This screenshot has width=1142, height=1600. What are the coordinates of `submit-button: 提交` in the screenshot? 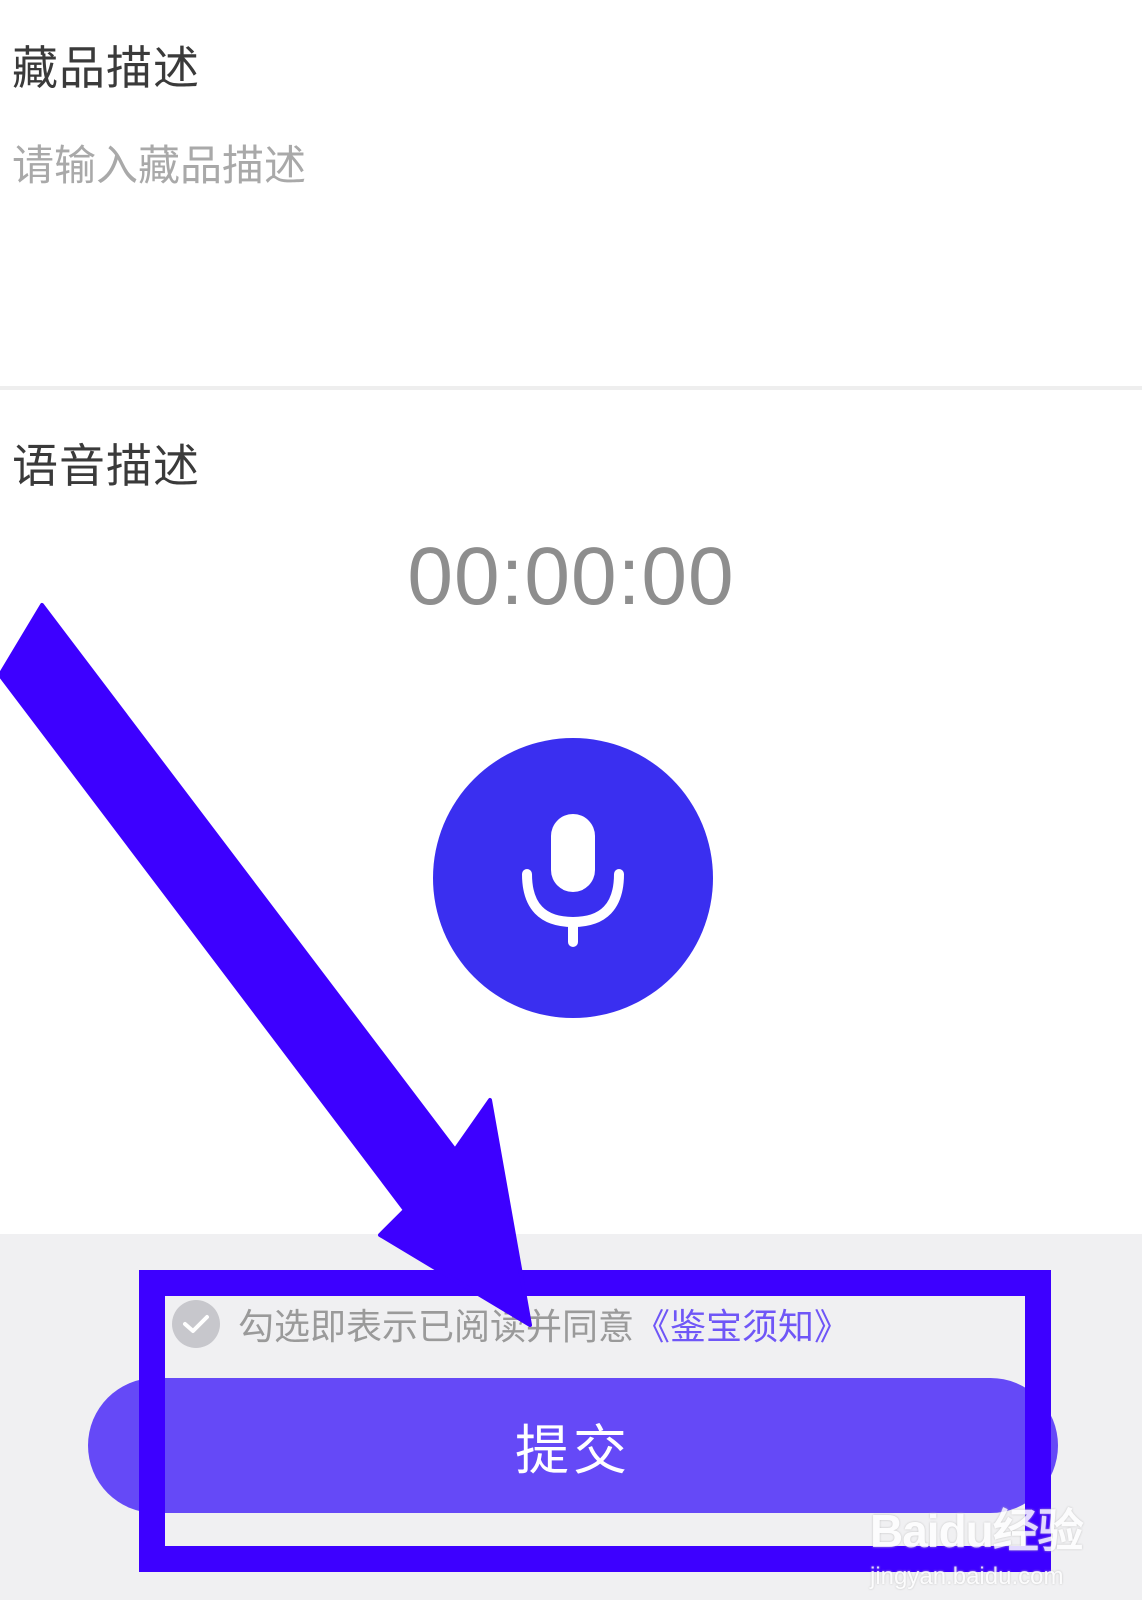 It's located at (573, 1445).